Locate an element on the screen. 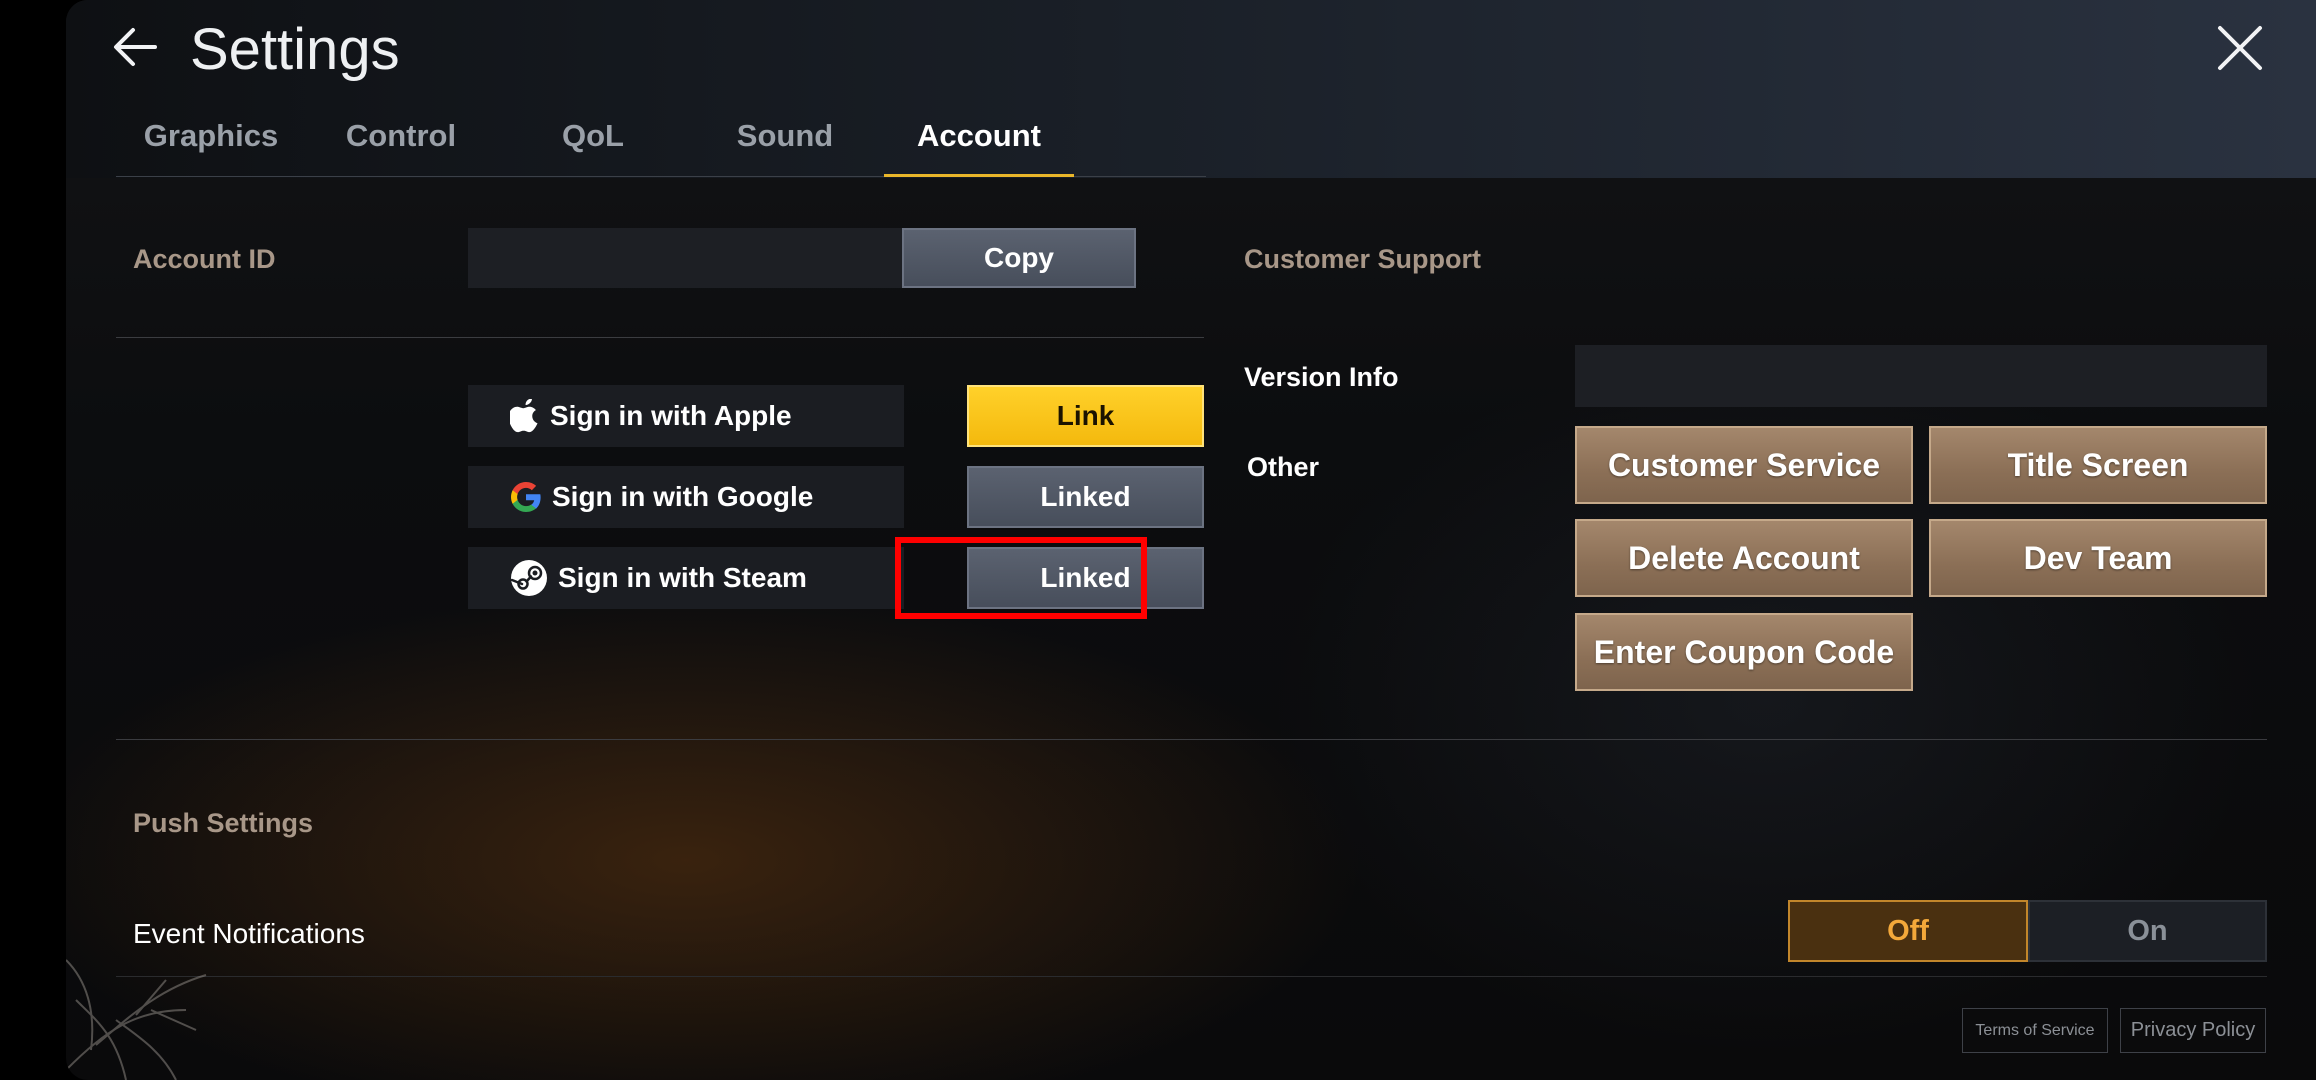  apple-link-button: Link is located at coordinates (1085, 416).